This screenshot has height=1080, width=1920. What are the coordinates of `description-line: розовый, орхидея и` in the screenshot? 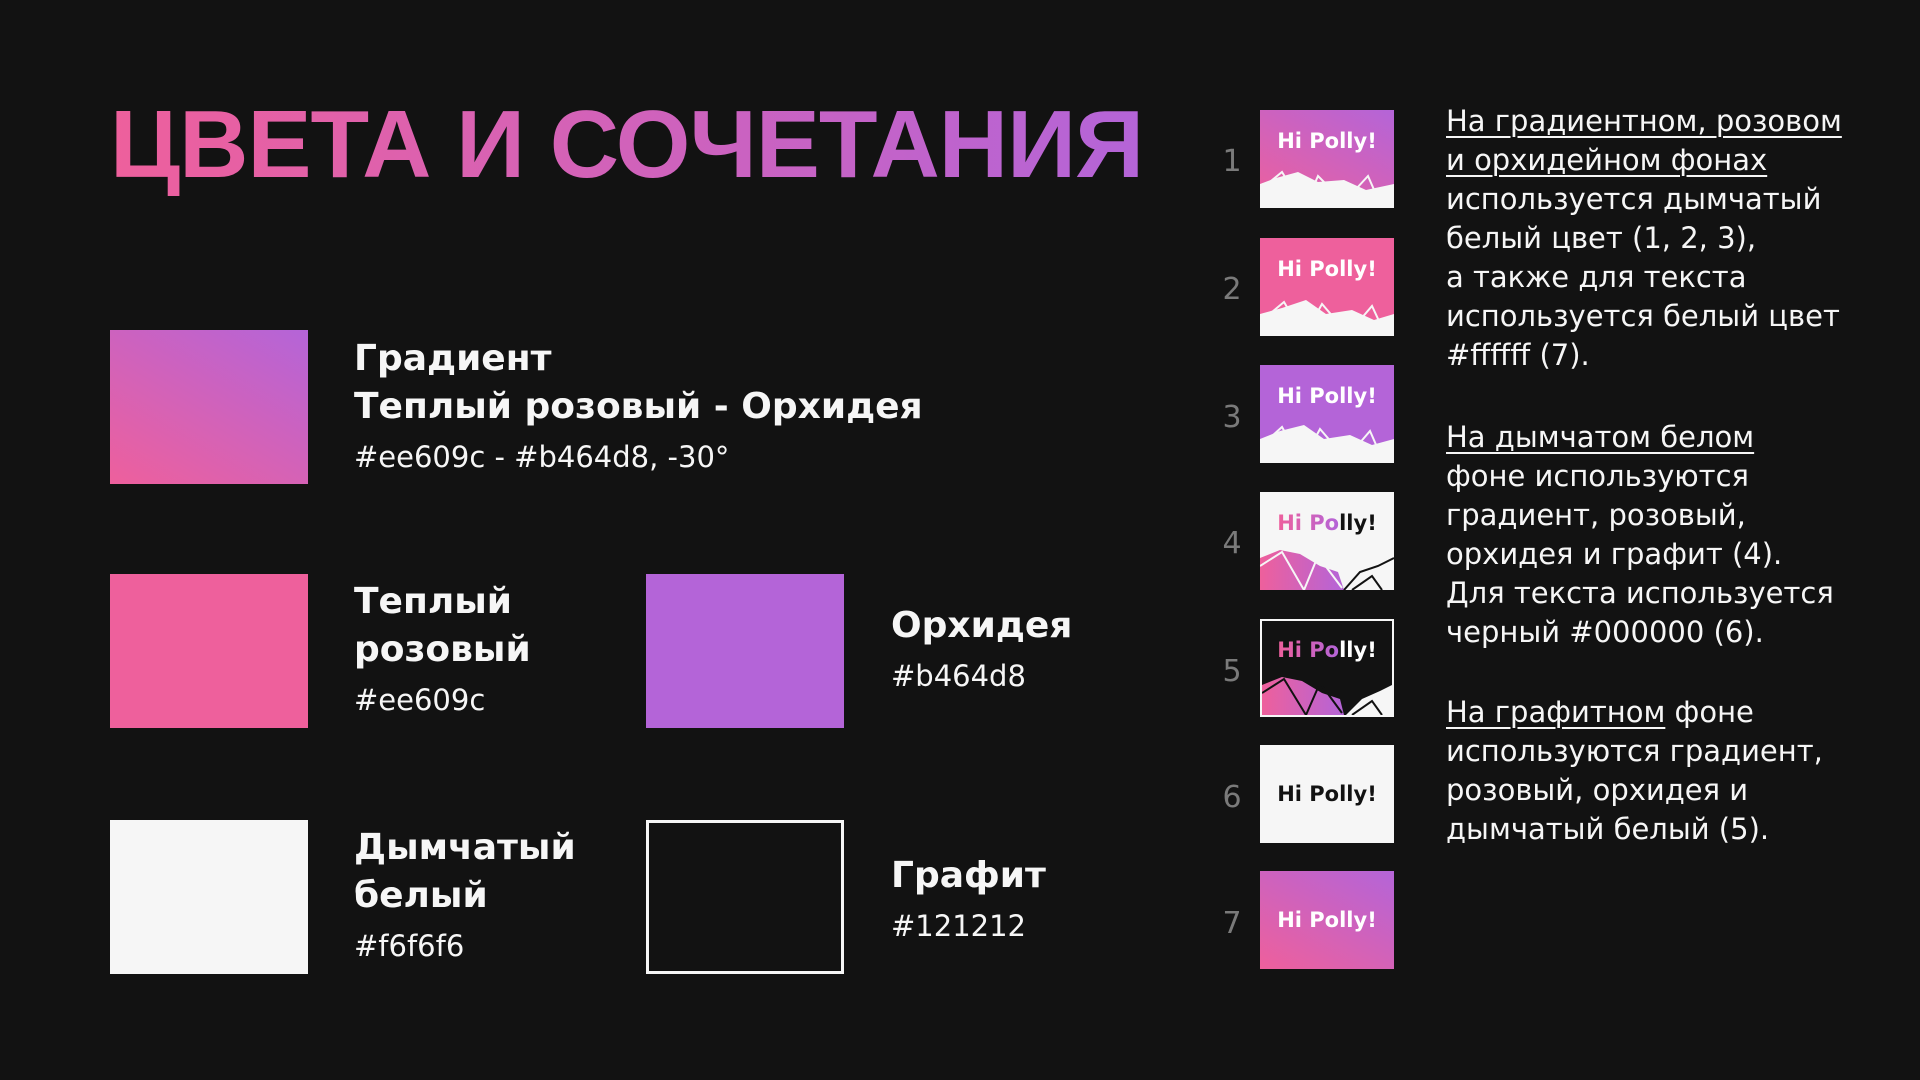 It's located at (1597, 790).